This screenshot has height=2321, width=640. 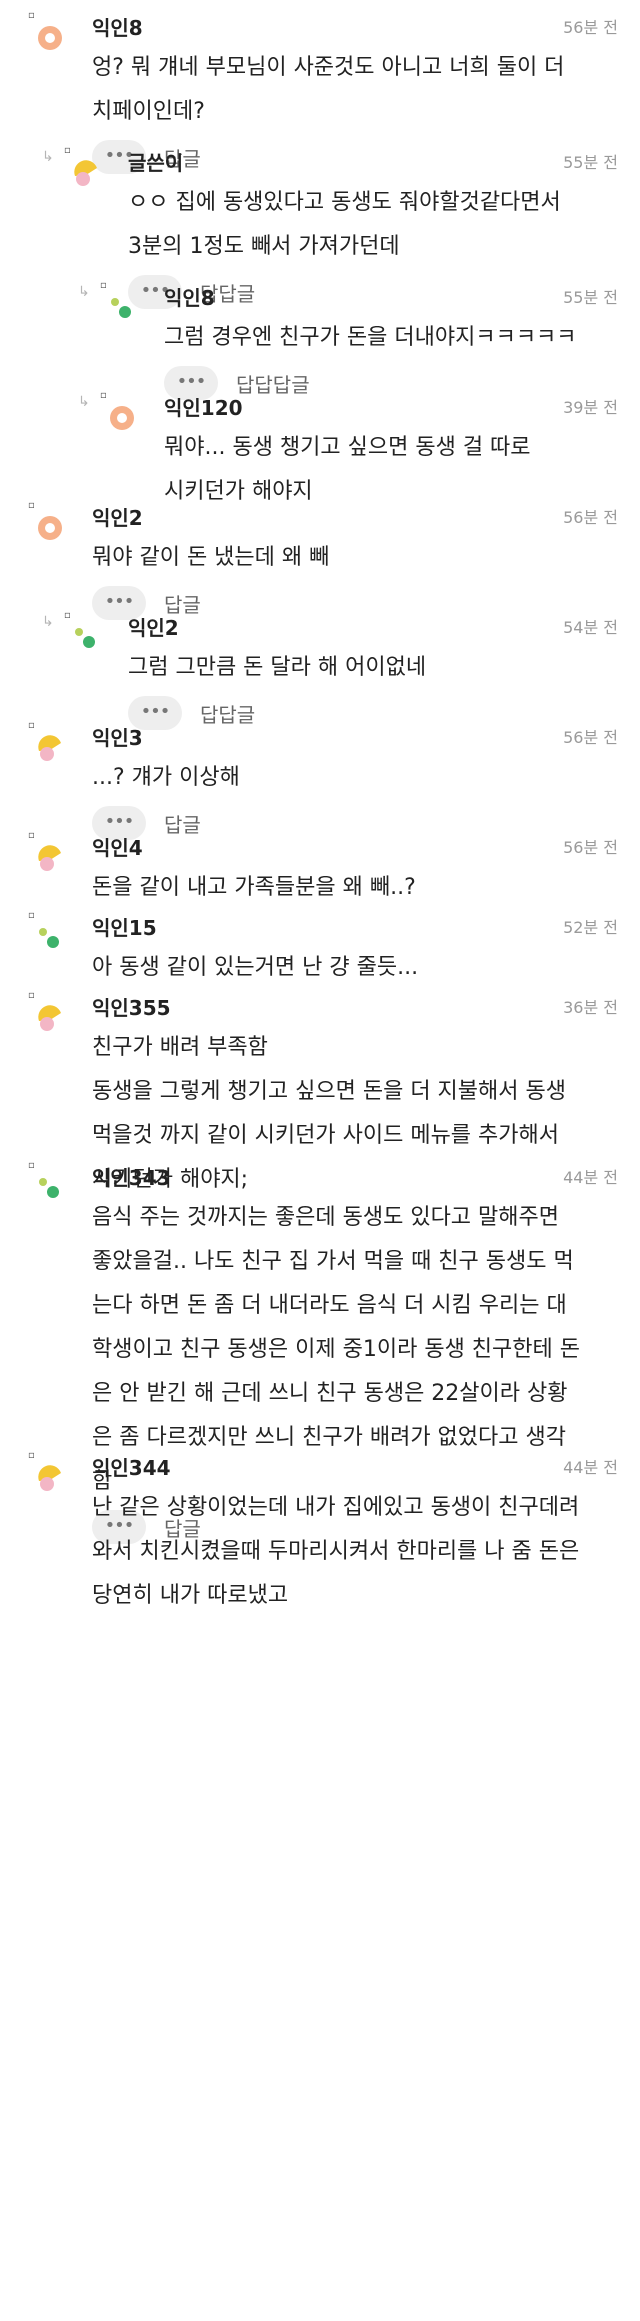 I want to click on comment-line: 3분의 1정도 빼서 가져가던데, so click(x=264, y=246).